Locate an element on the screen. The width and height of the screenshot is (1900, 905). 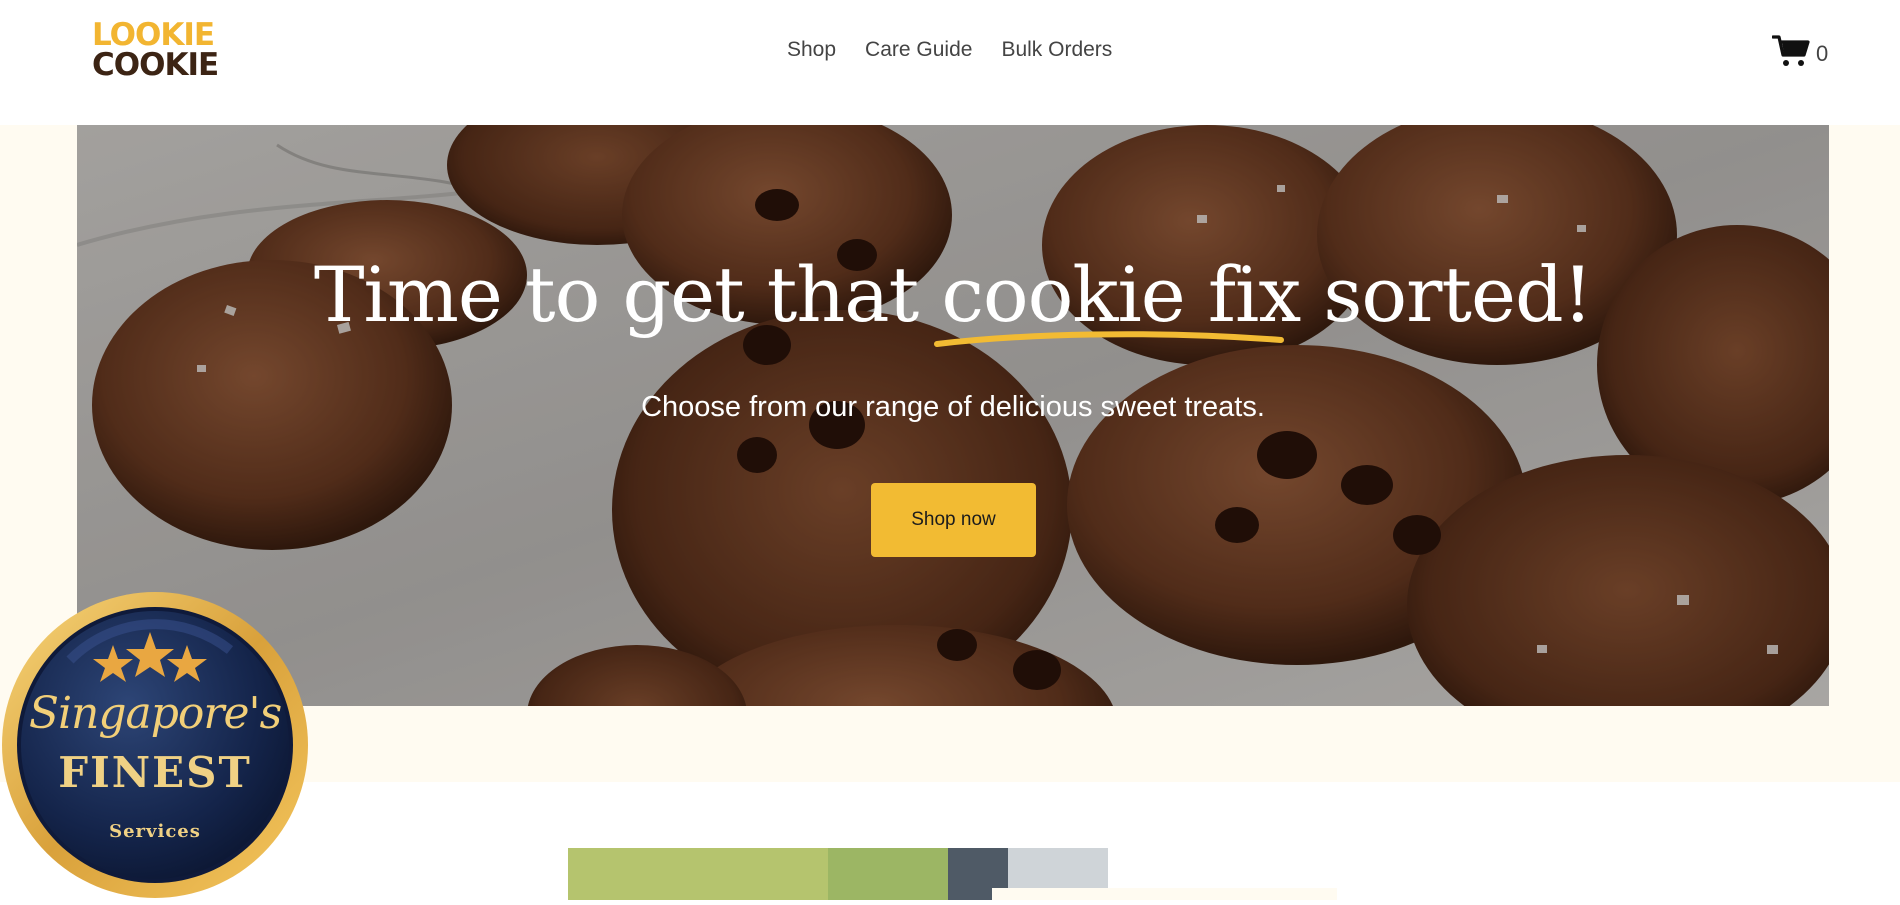
main-nav: Shop Care Guide Bulk Orders is located at coordinates (964, 50).